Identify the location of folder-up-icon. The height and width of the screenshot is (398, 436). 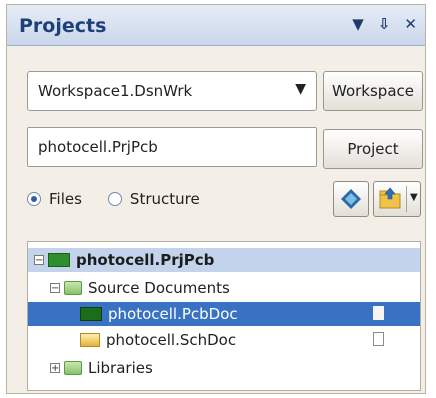
(390, 198).